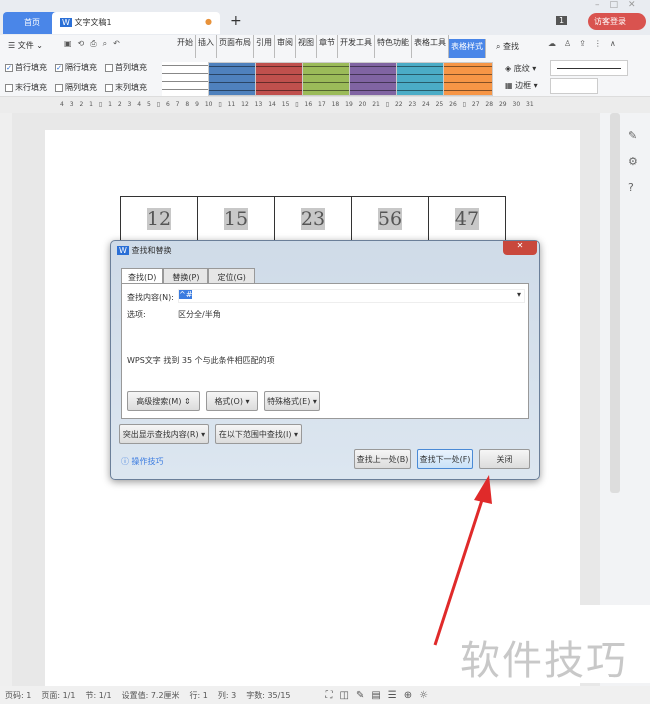 The height and width of the screenshot is (704, 650). Describe the element at coordinates (199, 695) in the screenshot. I see `status-row: 行: 1` at that location.